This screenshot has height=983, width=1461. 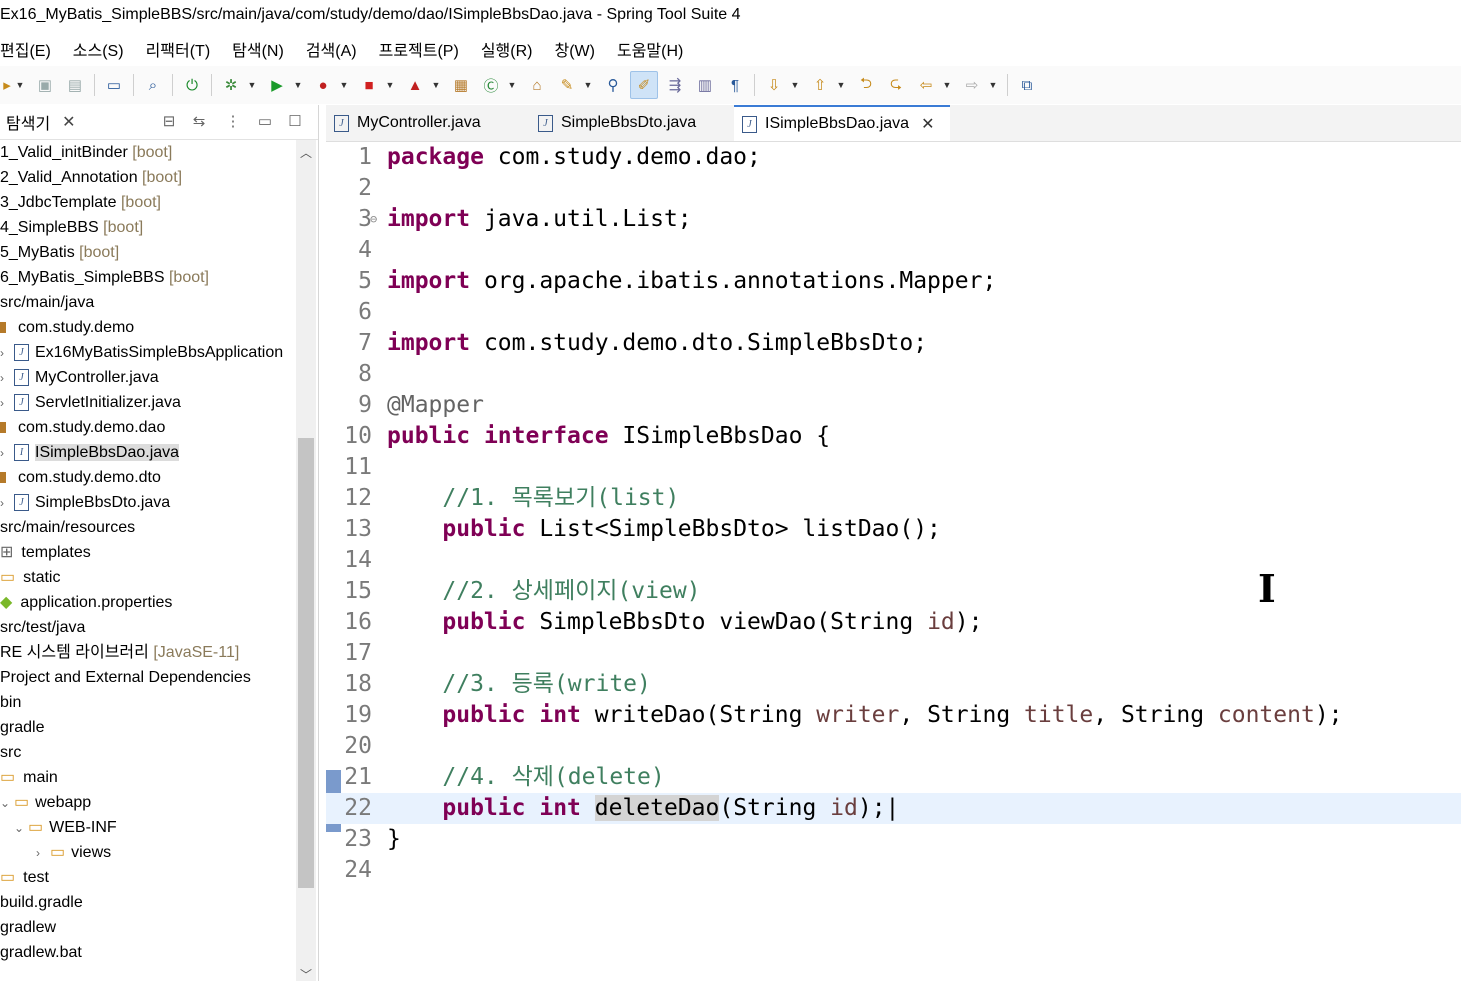 What do you see at coordinates (893, 157) in the screenshot?
I see `code-line: 1 package com.study.demo.dao;` at bounding box center [893, 157].